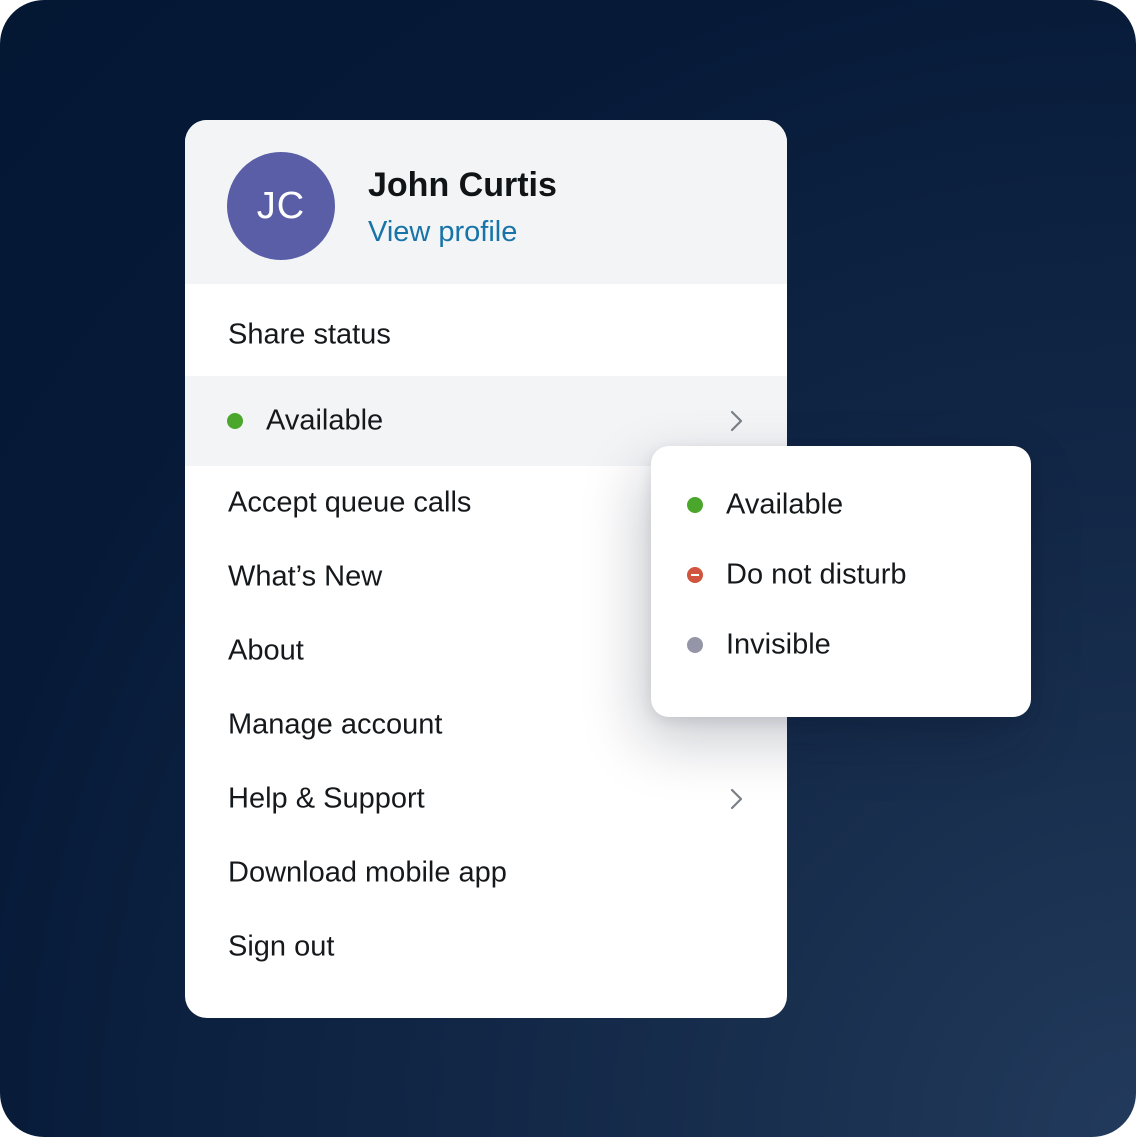 Image resolution: width=1136 pixels, height=1137 pixels. I want to click on menu-item-label: Manage account, so click(335, 724).